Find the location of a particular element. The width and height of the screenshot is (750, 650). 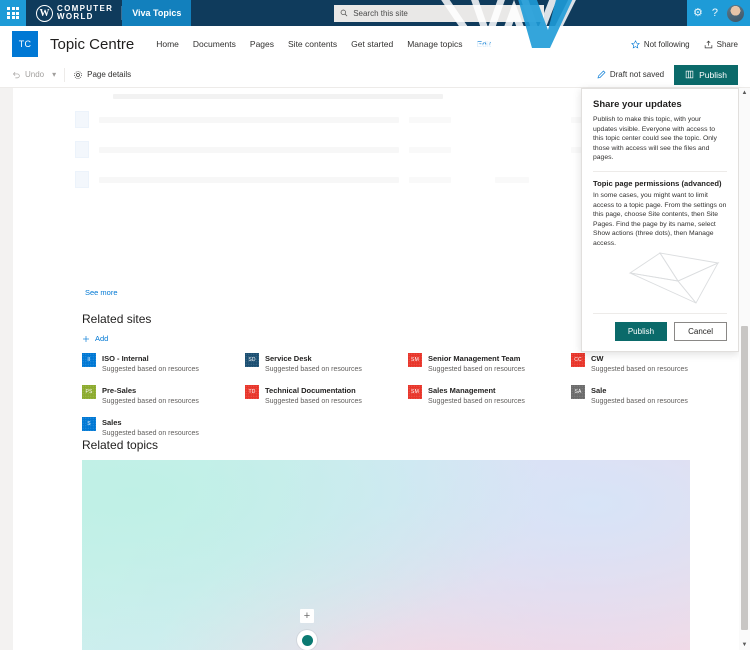

callout-cancel-button: Cancel is located at coordinates (700, 331).